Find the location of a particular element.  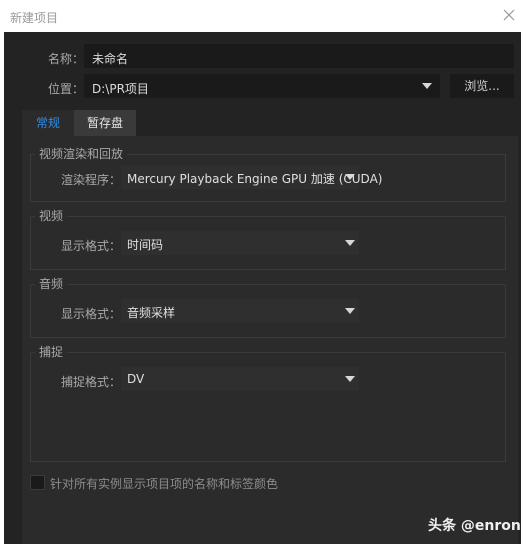

tab-scratch-disks: 暂存盘 is located at coordinates (105, 123).